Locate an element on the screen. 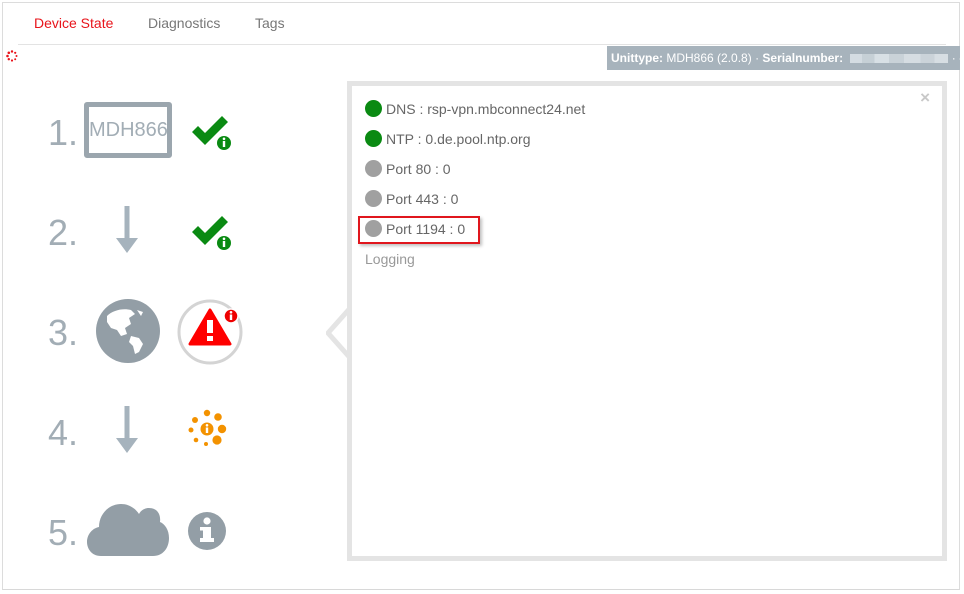 This screenshot has width=964, height=594. check-label: Port 1194 : 0 is located at coordinates (426, 229).